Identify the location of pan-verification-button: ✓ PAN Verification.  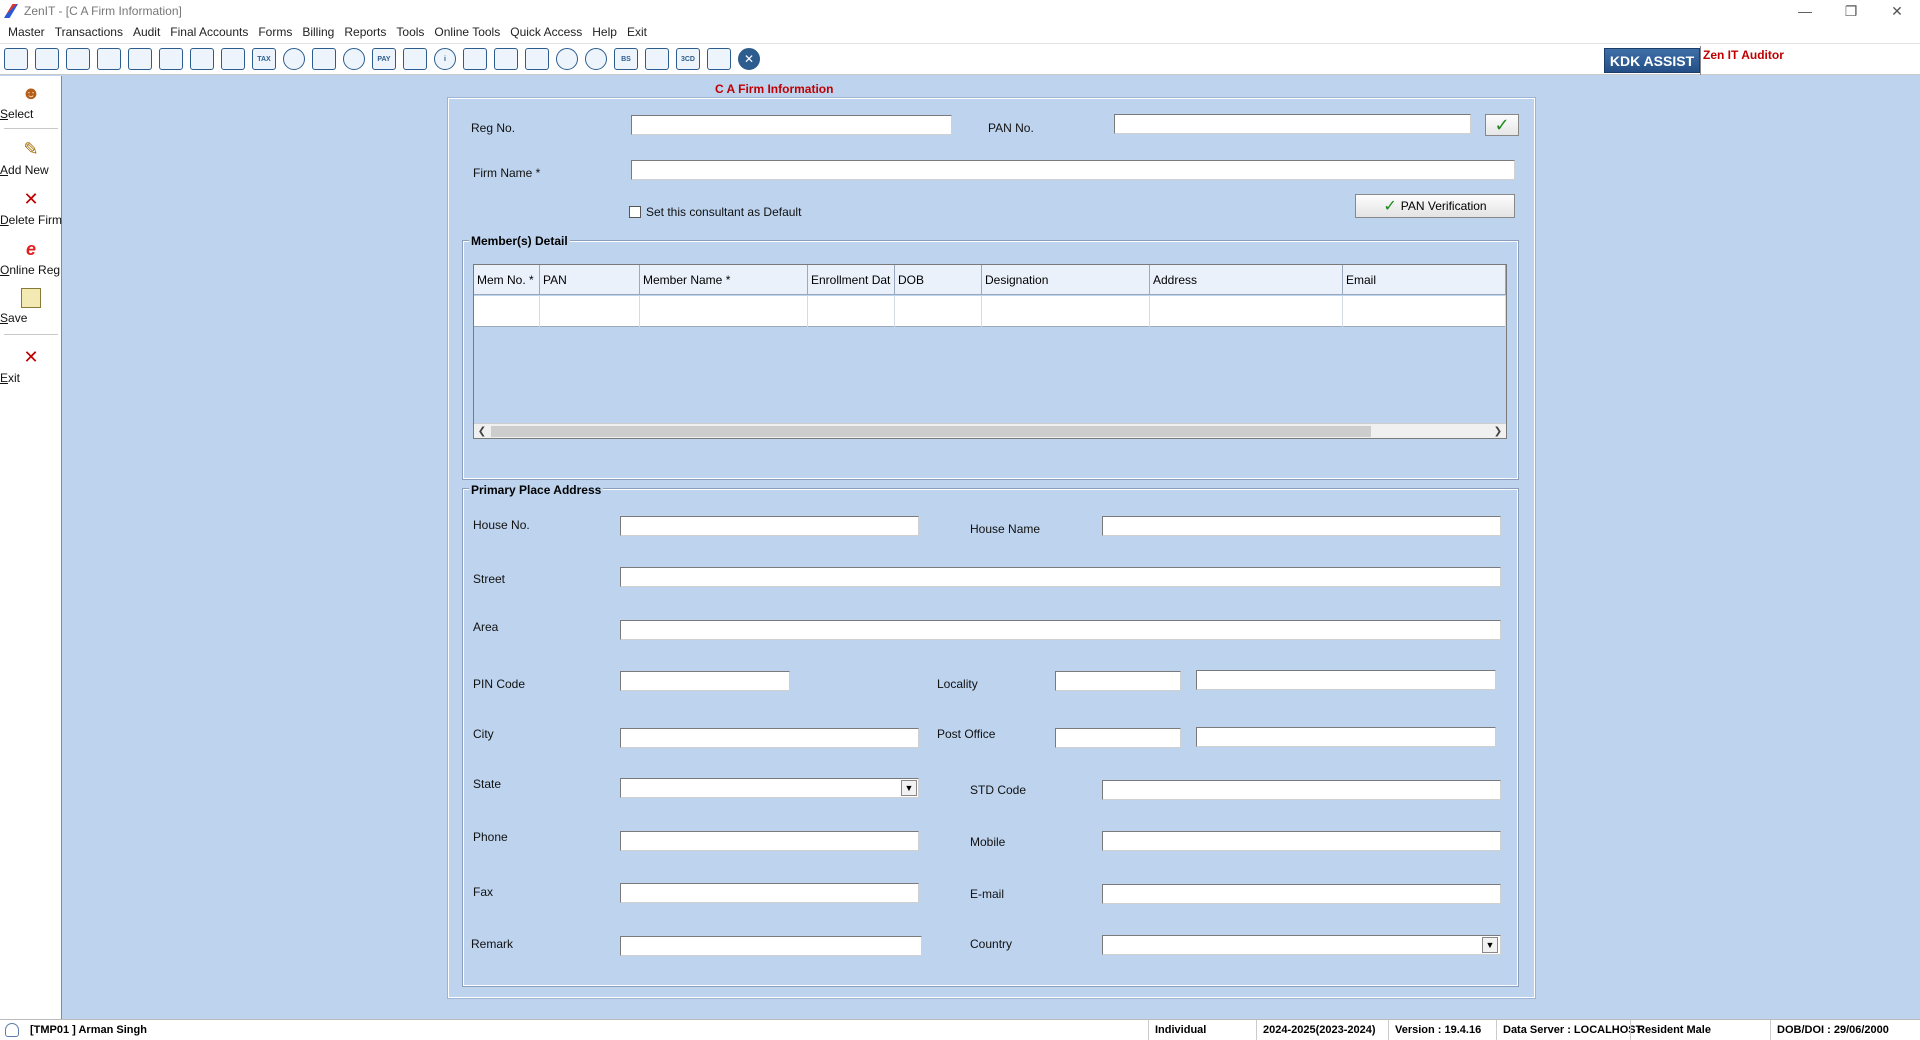
(1435, 206).